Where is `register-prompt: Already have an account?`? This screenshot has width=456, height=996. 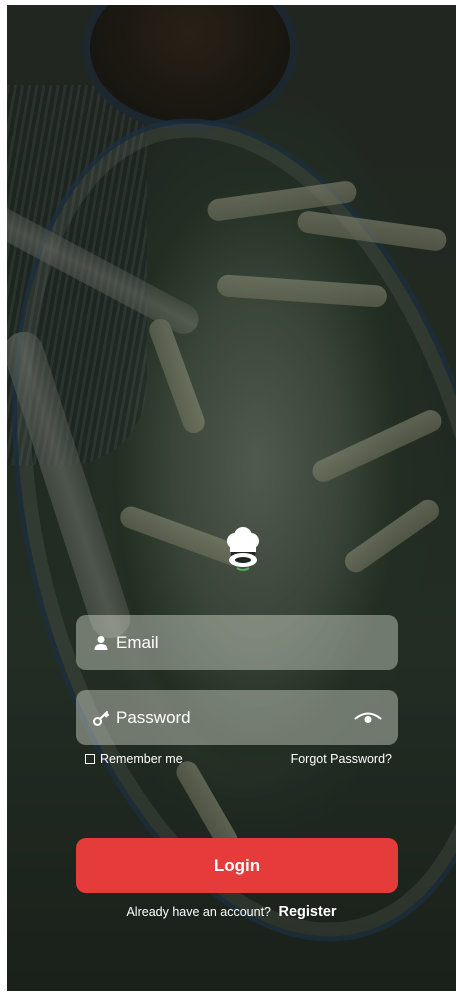
register-prompt: Already have an account? is located at coordinates (199, 912).